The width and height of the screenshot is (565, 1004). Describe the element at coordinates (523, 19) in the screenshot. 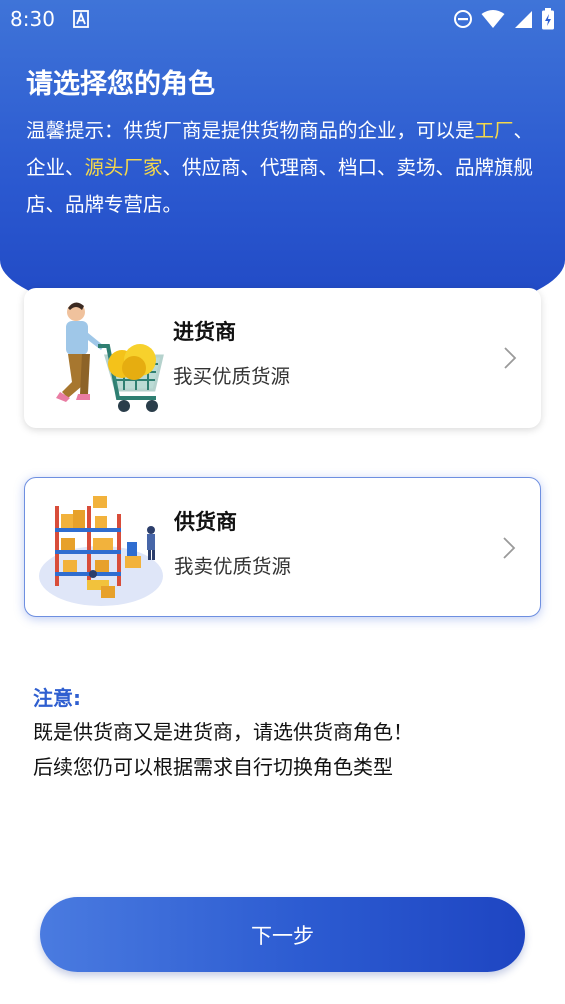

I see `signal-icon` at that location.